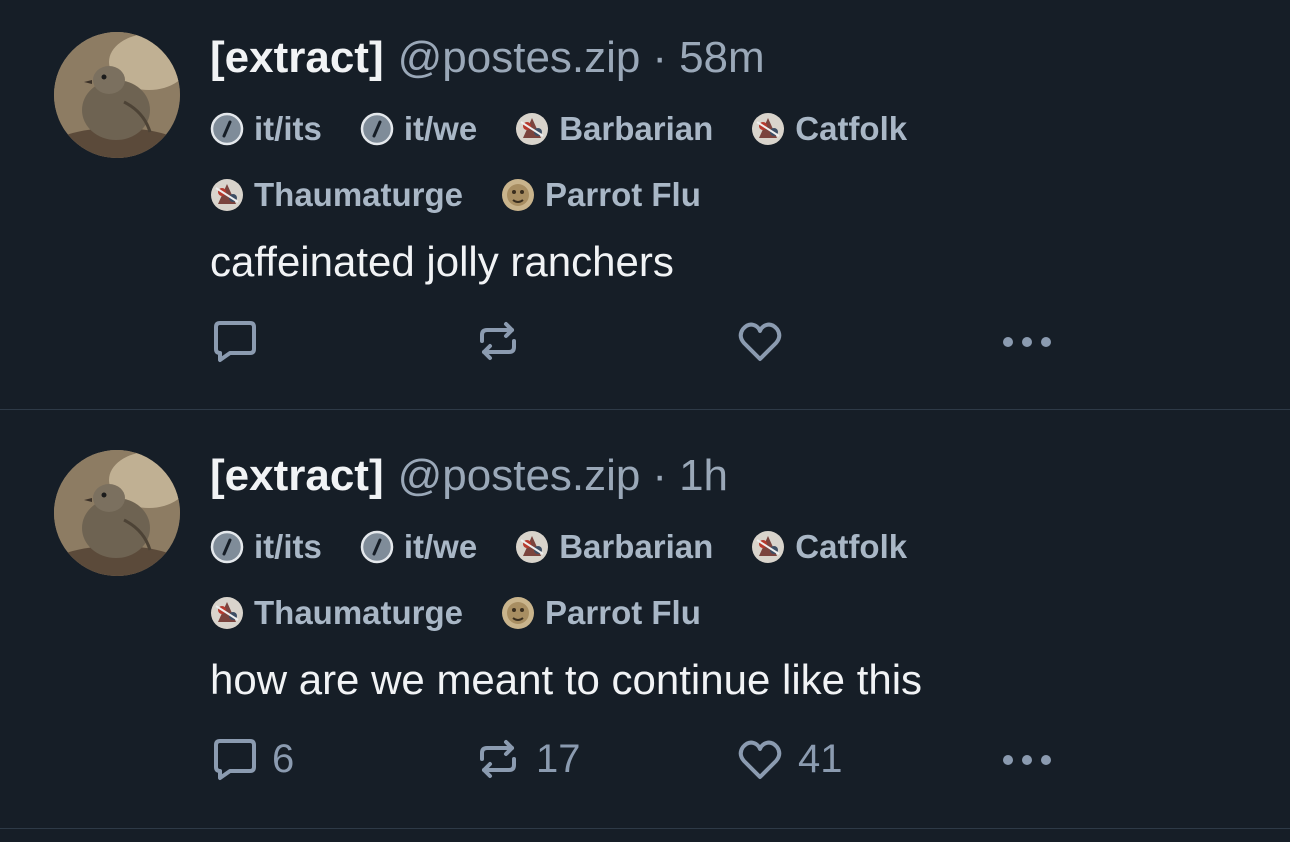  Describe the element at coordinates (527, 759) in the screenshot. I see `repost-button: 17` at that location.